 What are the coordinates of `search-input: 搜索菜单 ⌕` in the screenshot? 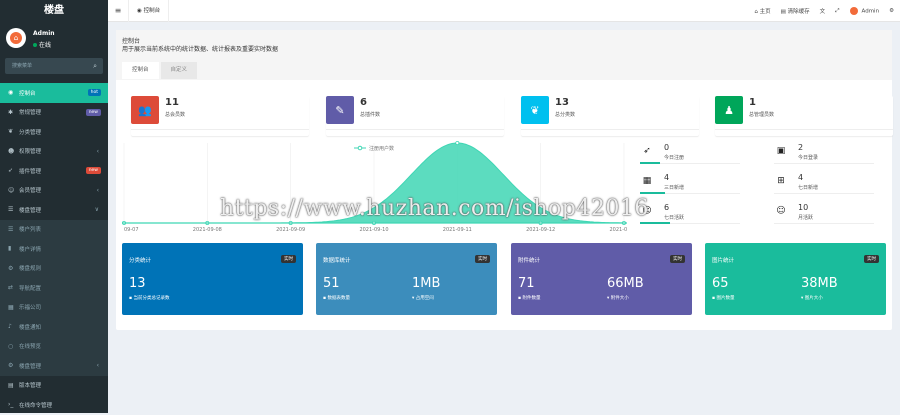 It's located at (54, 66).